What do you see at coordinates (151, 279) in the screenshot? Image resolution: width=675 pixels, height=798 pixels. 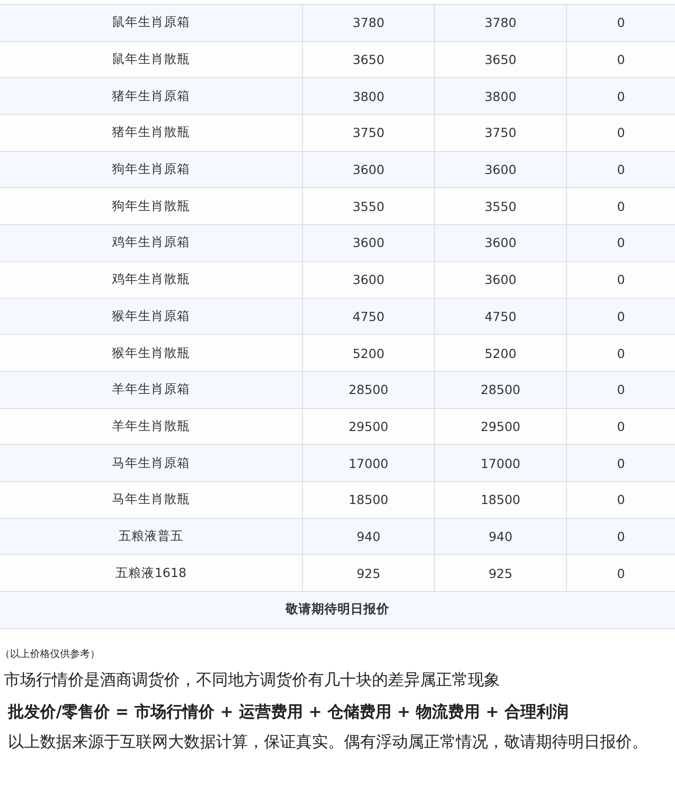 I see `table-cell: 鸡年生肖散瓶` at bounding box center [151, 279].